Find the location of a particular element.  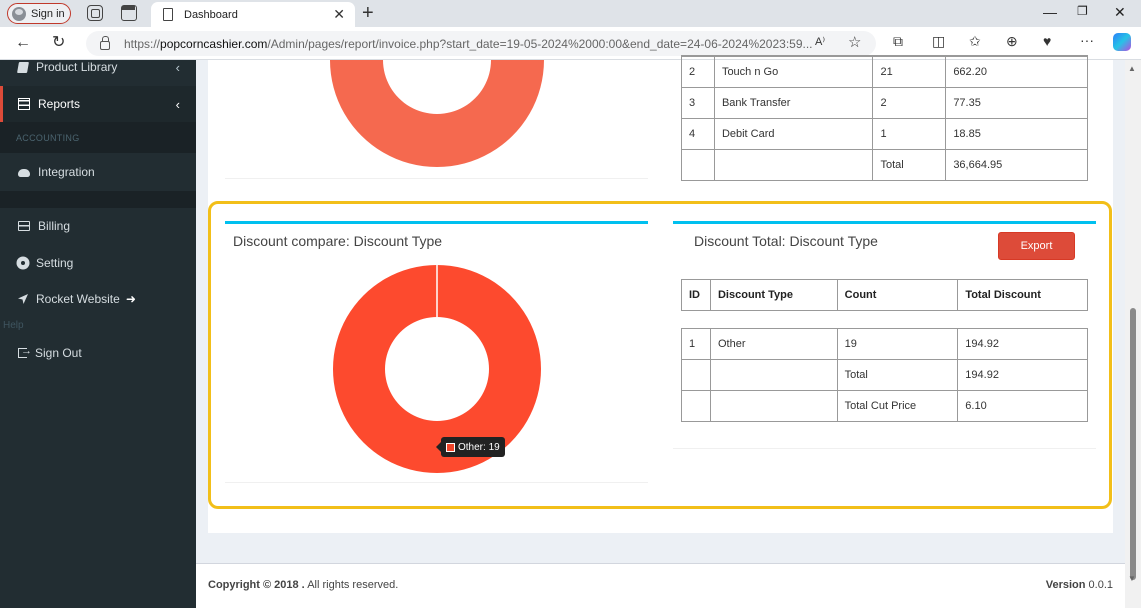

cell-type: Bank Transfer is located at coordinates (793, 103).